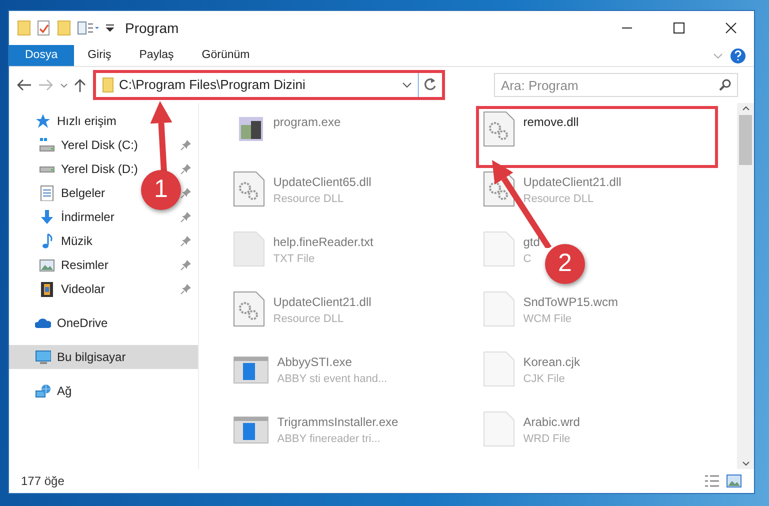 The image size is (769, 506). What do you see at coordinates (75, 145) in the screenshot?
I see `sidebar-item: Yerel Disk (C:)` at bounding box center [75, 145].